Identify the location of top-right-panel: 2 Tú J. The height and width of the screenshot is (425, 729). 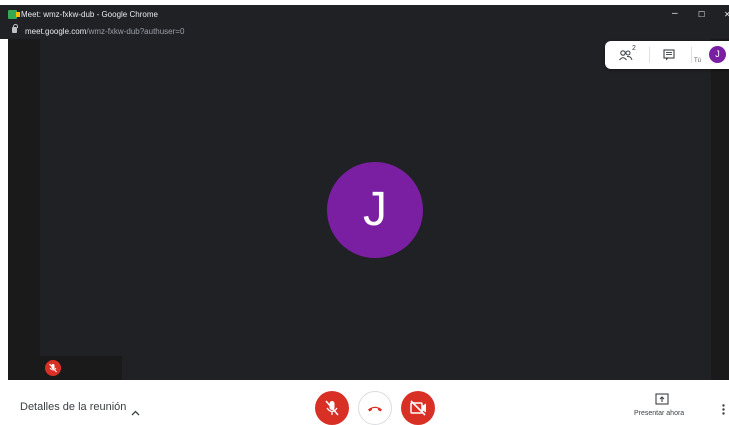
(667, 55).